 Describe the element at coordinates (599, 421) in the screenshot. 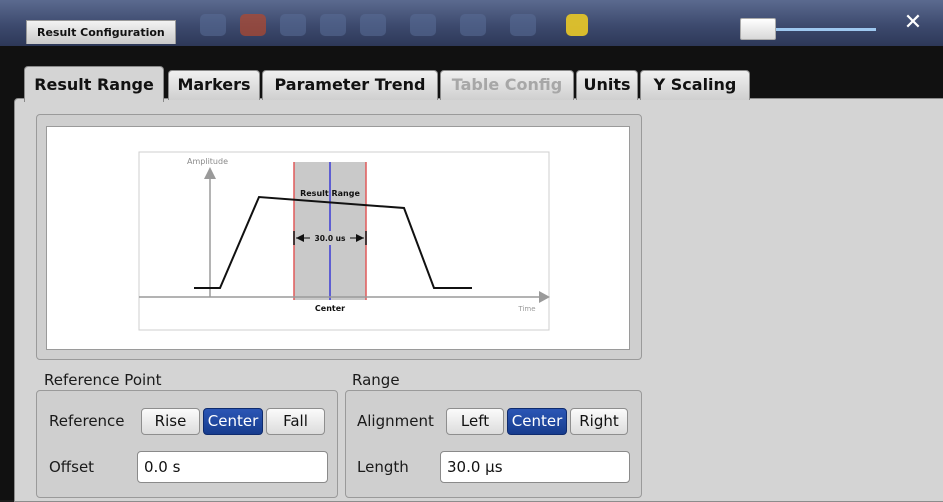

I see `alignment-right-button: Right` at that location.